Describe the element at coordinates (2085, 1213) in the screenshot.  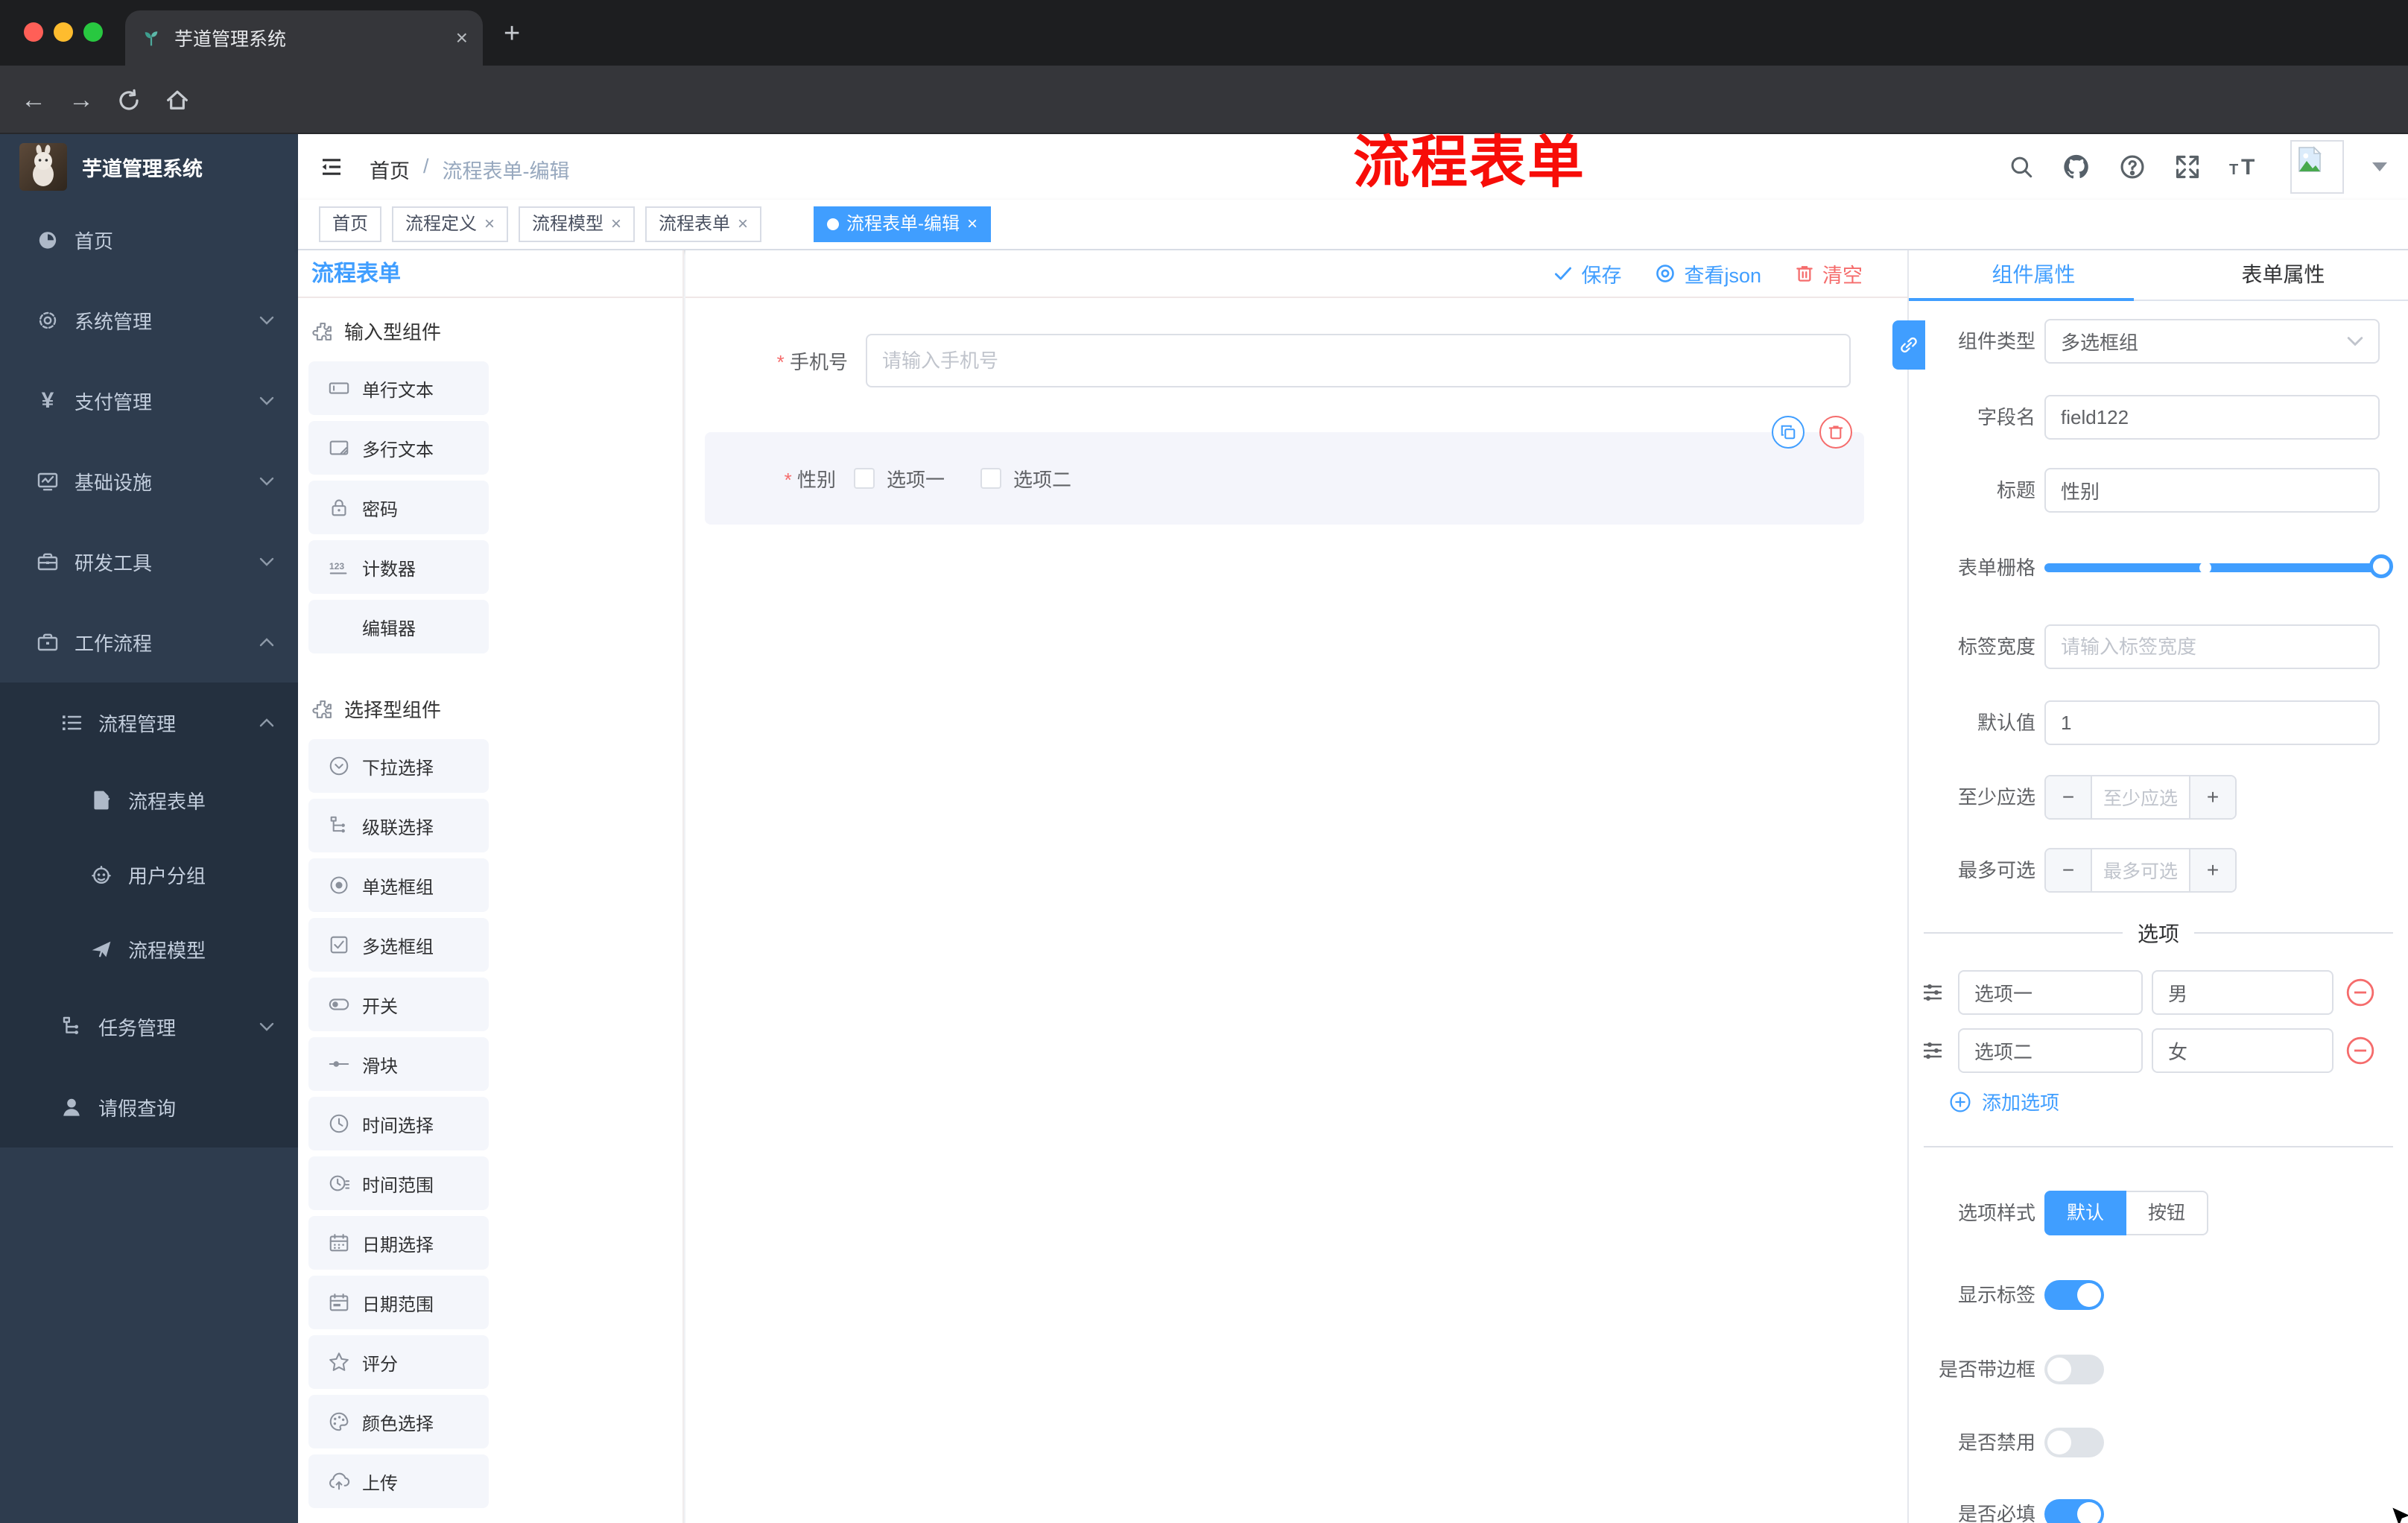
I see `style-default-button: 默认` at that location.